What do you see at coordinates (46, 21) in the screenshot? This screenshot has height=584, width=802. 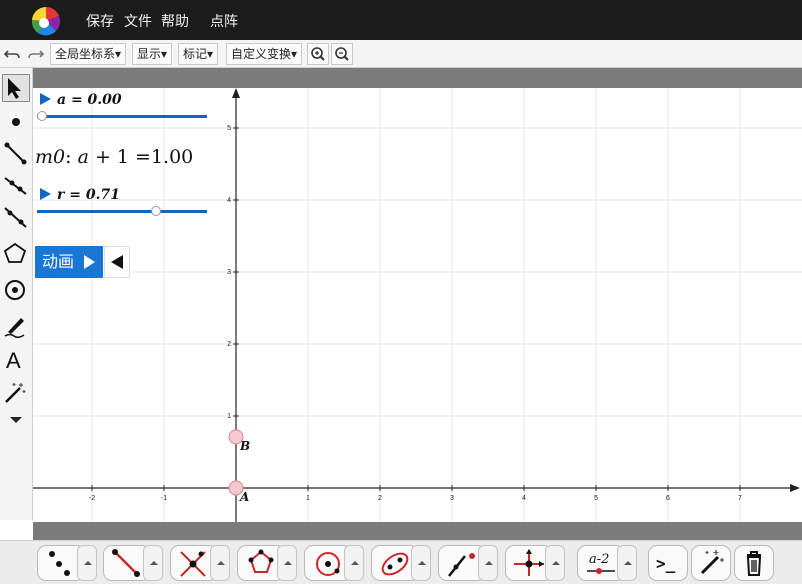 I see `app-logo-icon` at bounding box center [46, 21].